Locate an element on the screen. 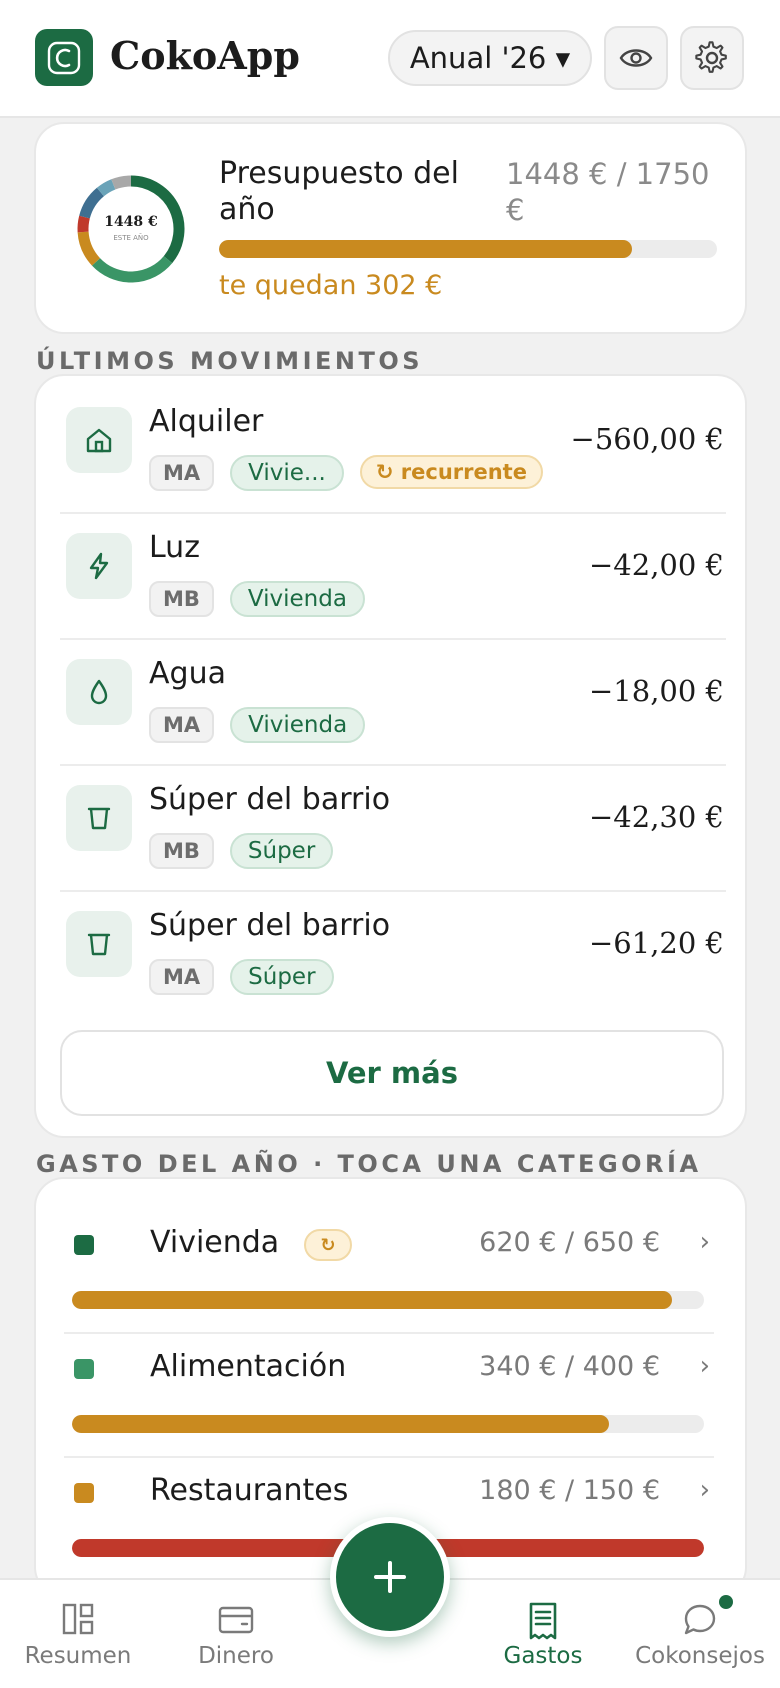 The width and height of the screenshot is (780, 1688). movement-name: Luz is located at coordinates (174, 547).